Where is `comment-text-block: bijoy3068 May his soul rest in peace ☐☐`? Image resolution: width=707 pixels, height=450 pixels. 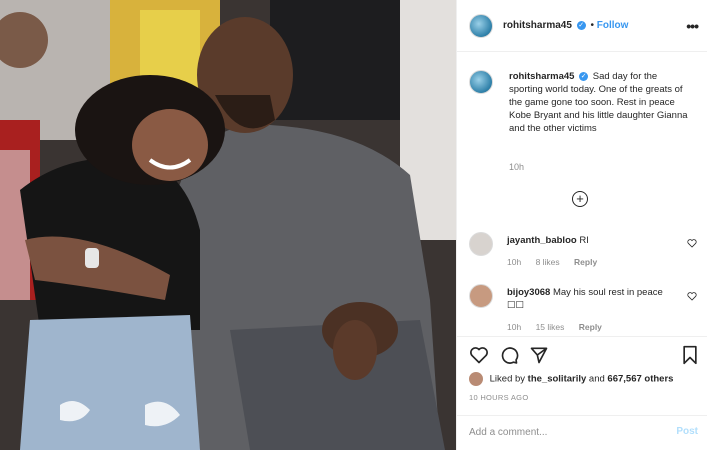
comment-text-block: bijoy3068 May his soul rest in peace ☐☐ is located at coordinates (587, 299).